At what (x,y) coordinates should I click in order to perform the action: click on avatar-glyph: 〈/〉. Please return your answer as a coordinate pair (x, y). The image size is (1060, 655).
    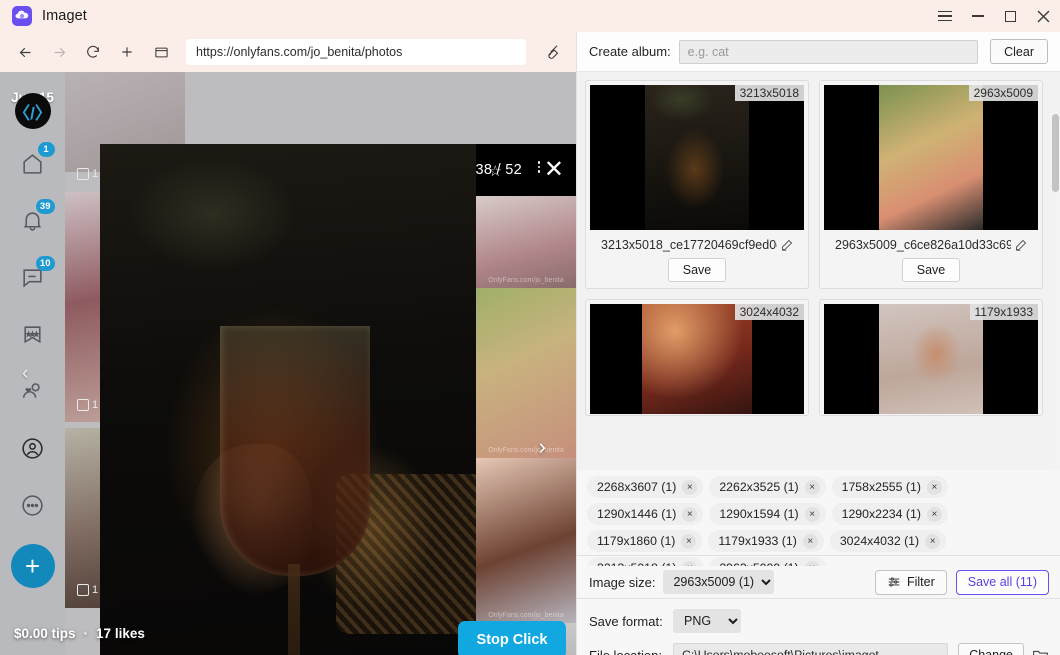
    Looking at the image, I should click on (32, 113).